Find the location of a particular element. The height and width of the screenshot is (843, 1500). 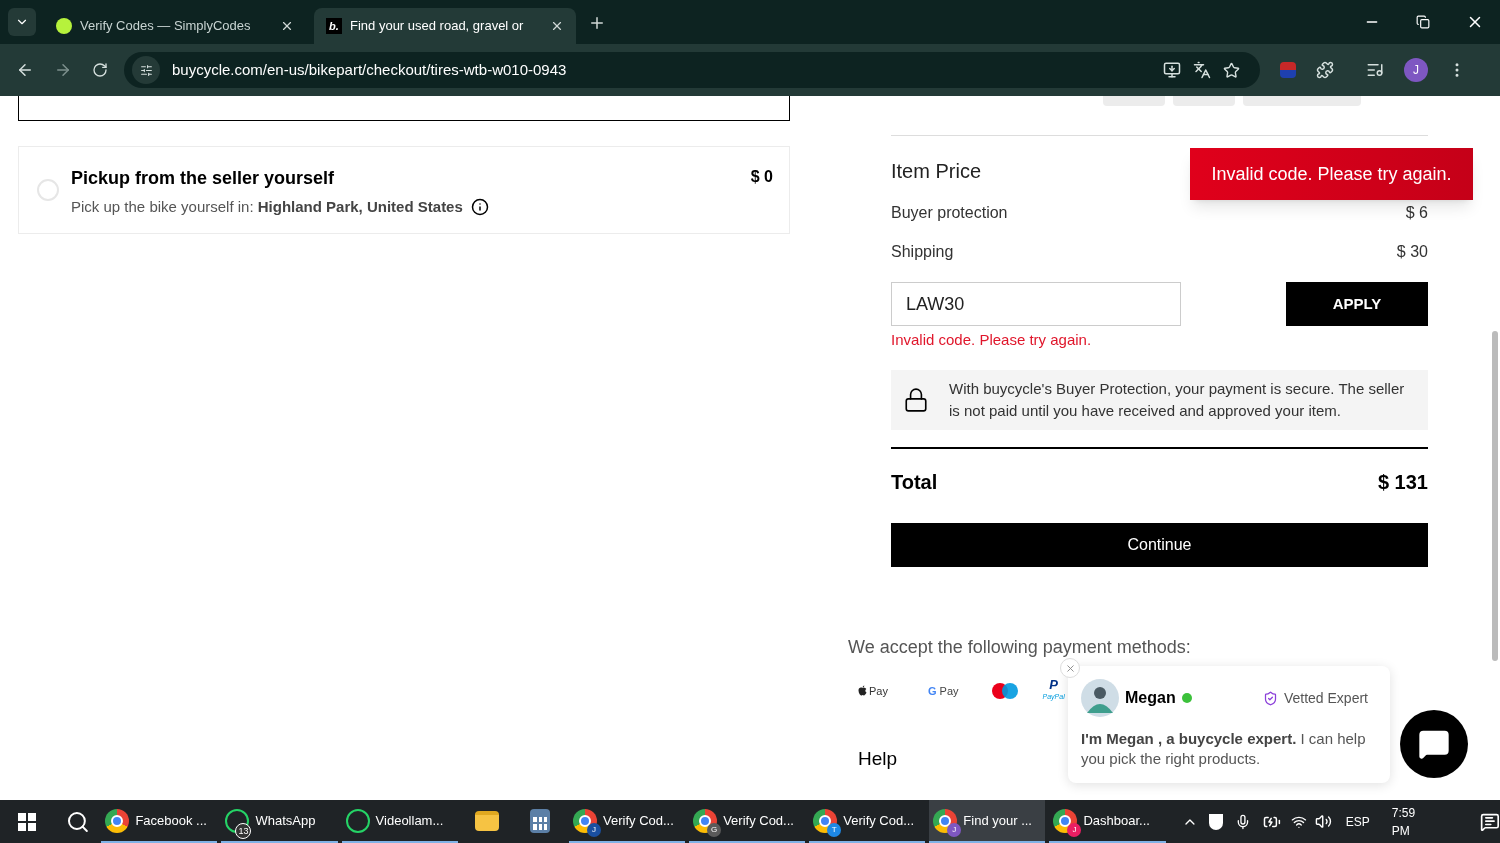

summary-value: $ 30 is located at coordinates (1412, 252).